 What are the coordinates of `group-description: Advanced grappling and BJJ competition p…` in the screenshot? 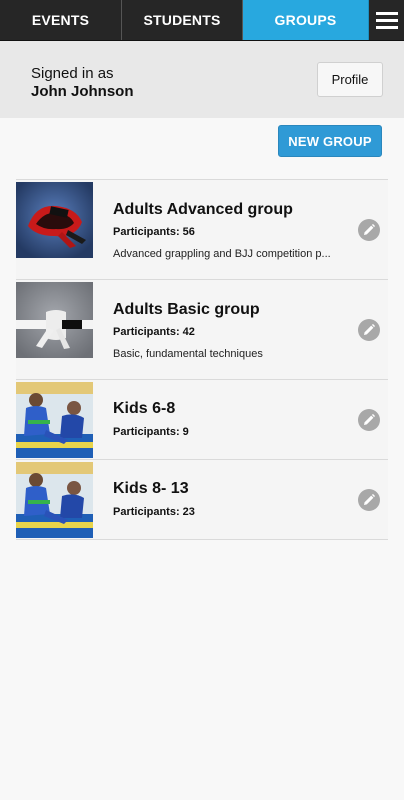 It's located at (222, 254).